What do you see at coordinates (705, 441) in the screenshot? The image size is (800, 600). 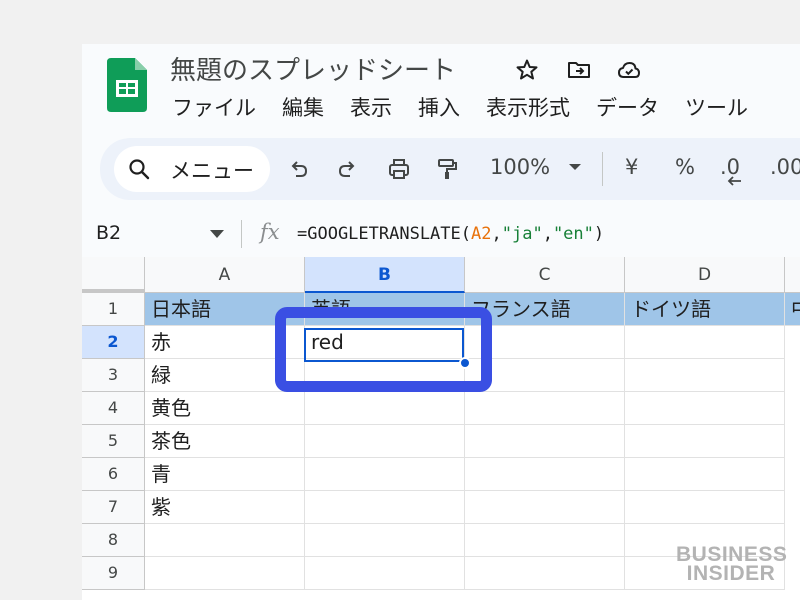 I see `cell-d5` at bounding box center [705, 441].